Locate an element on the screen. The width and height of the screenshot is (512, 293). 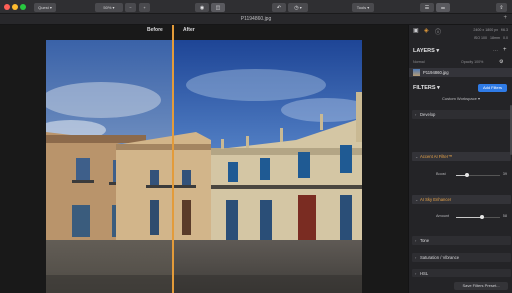
compare-icon: ◫ is located at coordinates (218, 8).